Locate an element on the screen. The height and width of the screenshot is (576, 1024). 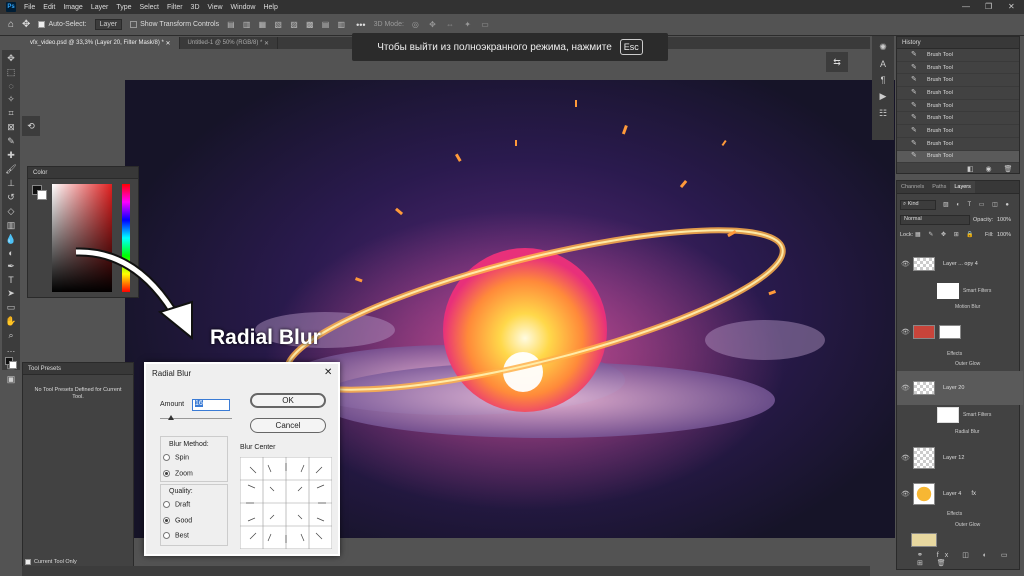
layer-row: 👁 Layer 12 is located at coordinates (960, 458).